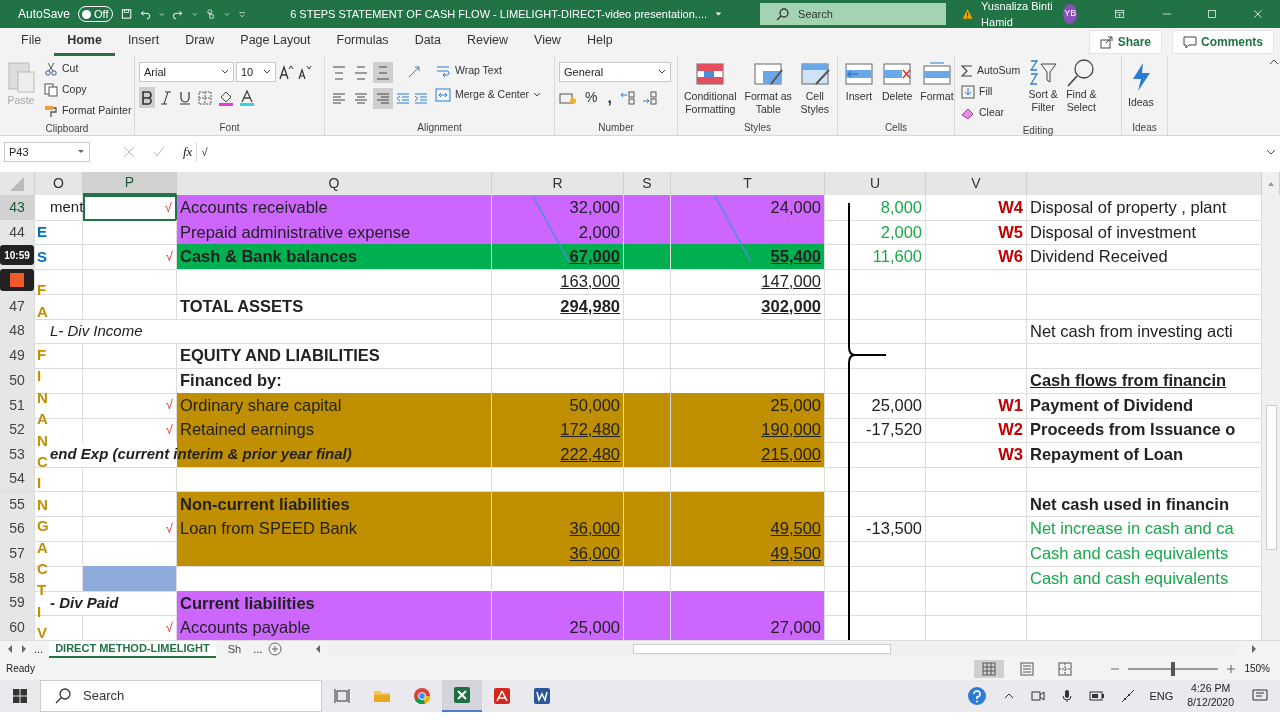 Image resolution: width=1280 pixels, height=720 pixels. What do you see at coordinates (1210, 702) in the screenshot?
I see `clock-date: 8/12/2020` at bounding box center [1210, 702].